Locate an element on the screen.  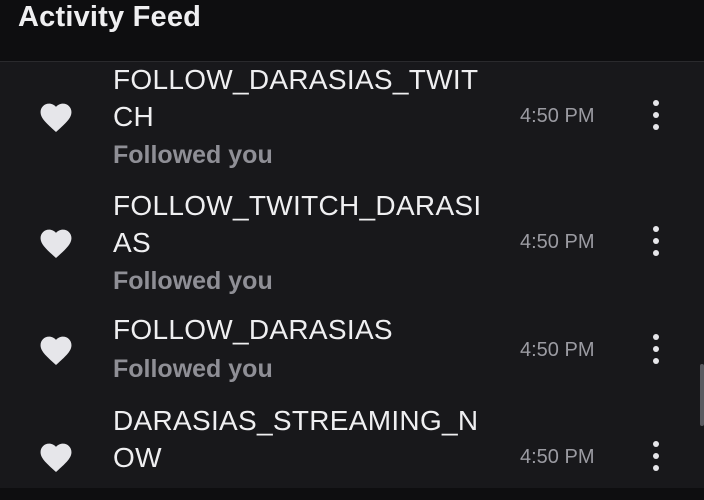
scrollbar-thumb is located at coordinates (702, 395).